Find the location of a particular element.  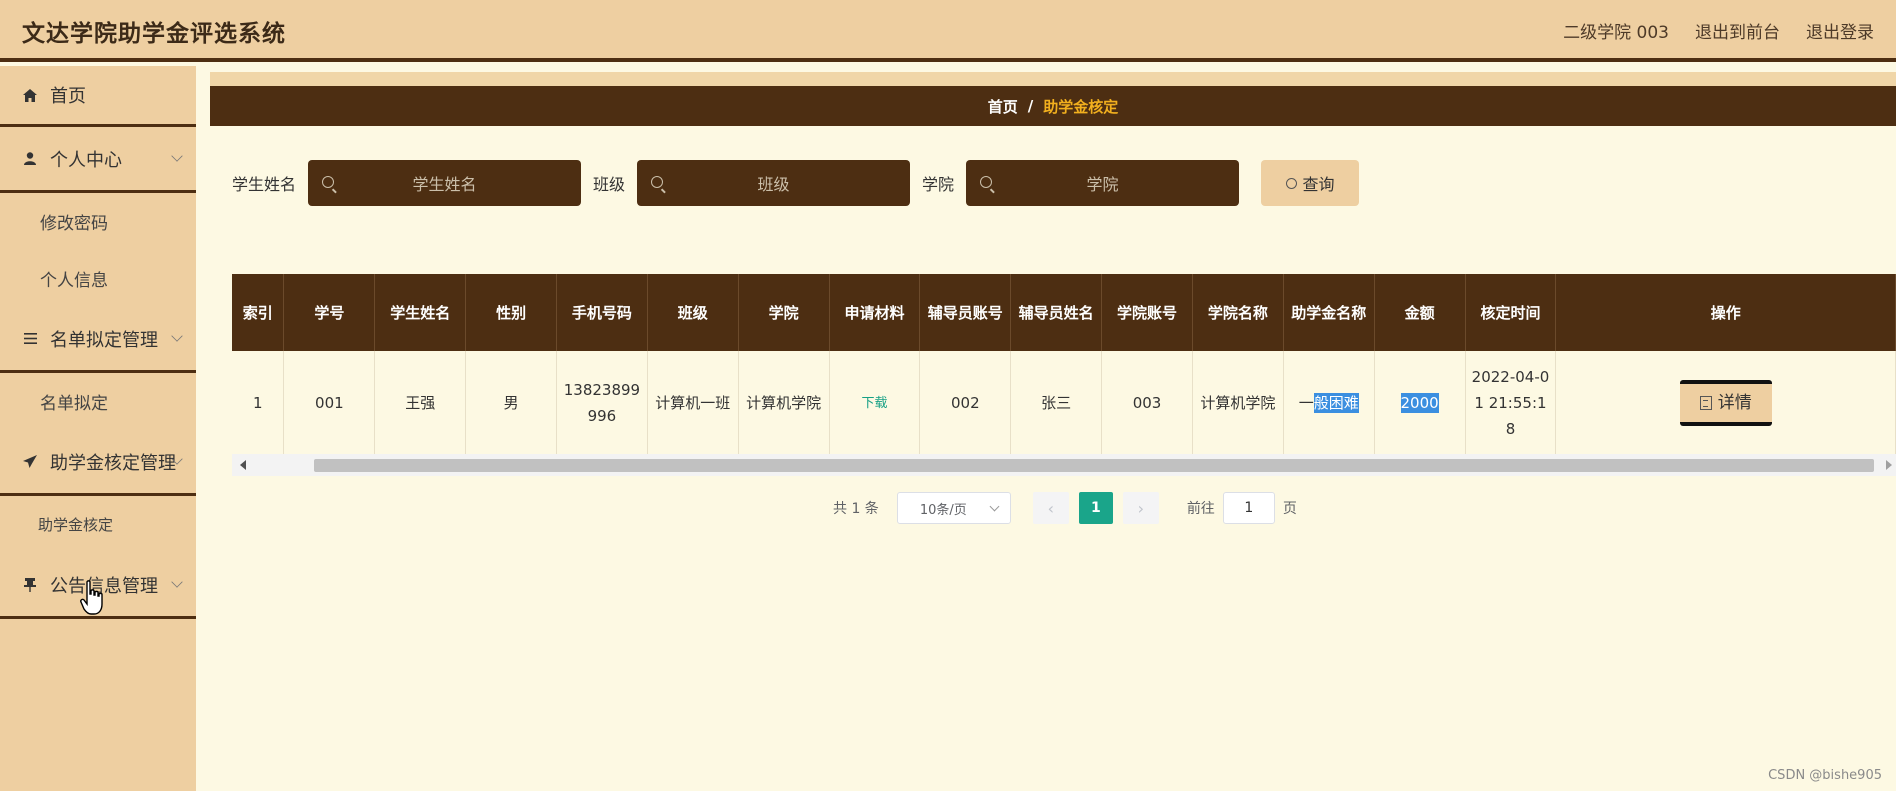

cell-counselor-name: 张三 is located at coordinates (1056, 403).